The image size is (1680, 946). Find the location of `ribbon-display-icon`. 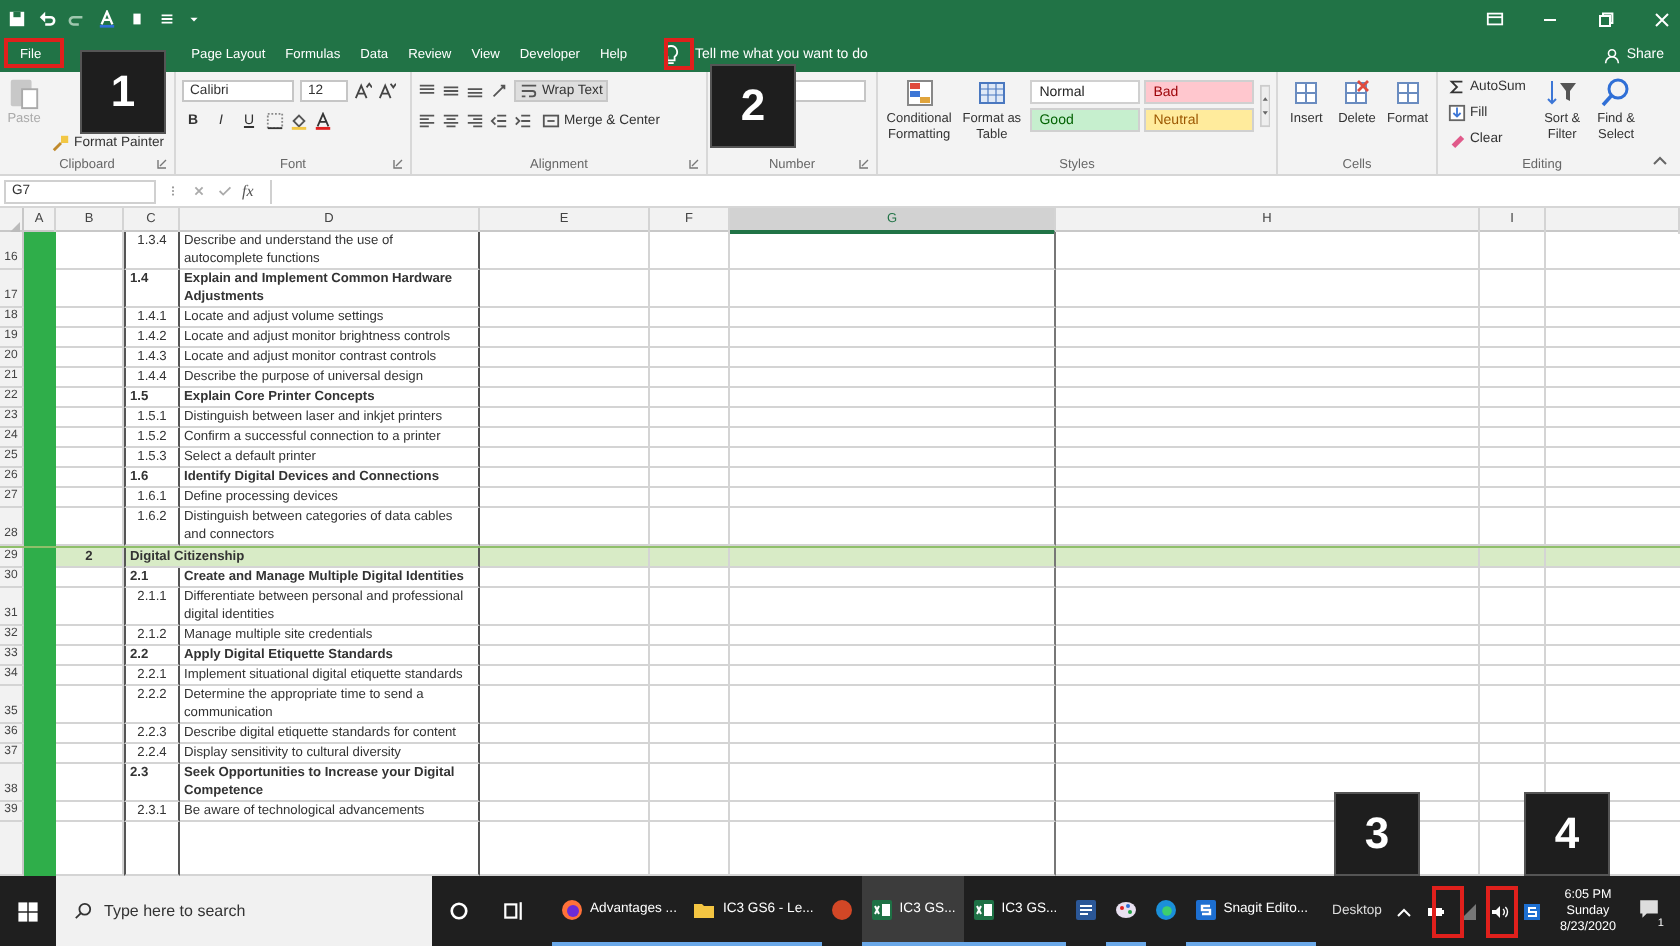

ribbon-display-icon is located at coordinates (1495, 19).